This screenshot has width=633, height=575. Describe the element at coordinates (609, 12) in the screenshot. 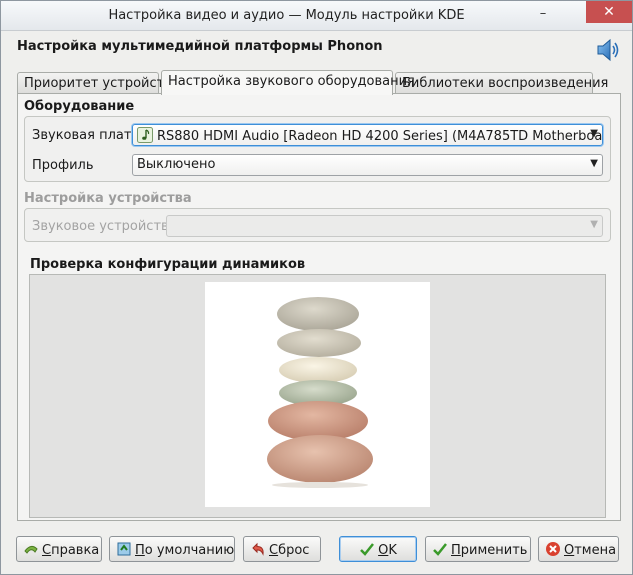

I see `close-button: ✕` at that location.